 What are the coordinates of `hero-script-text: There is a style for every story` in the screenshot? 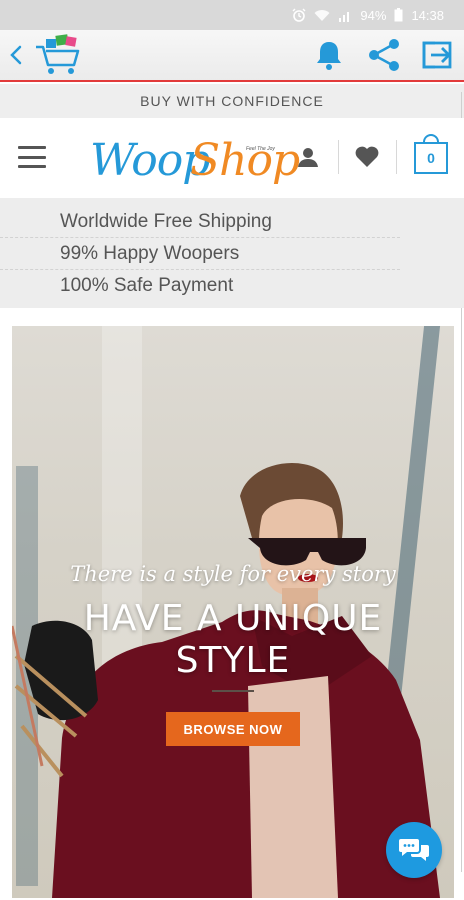 It's located at (233, 574).